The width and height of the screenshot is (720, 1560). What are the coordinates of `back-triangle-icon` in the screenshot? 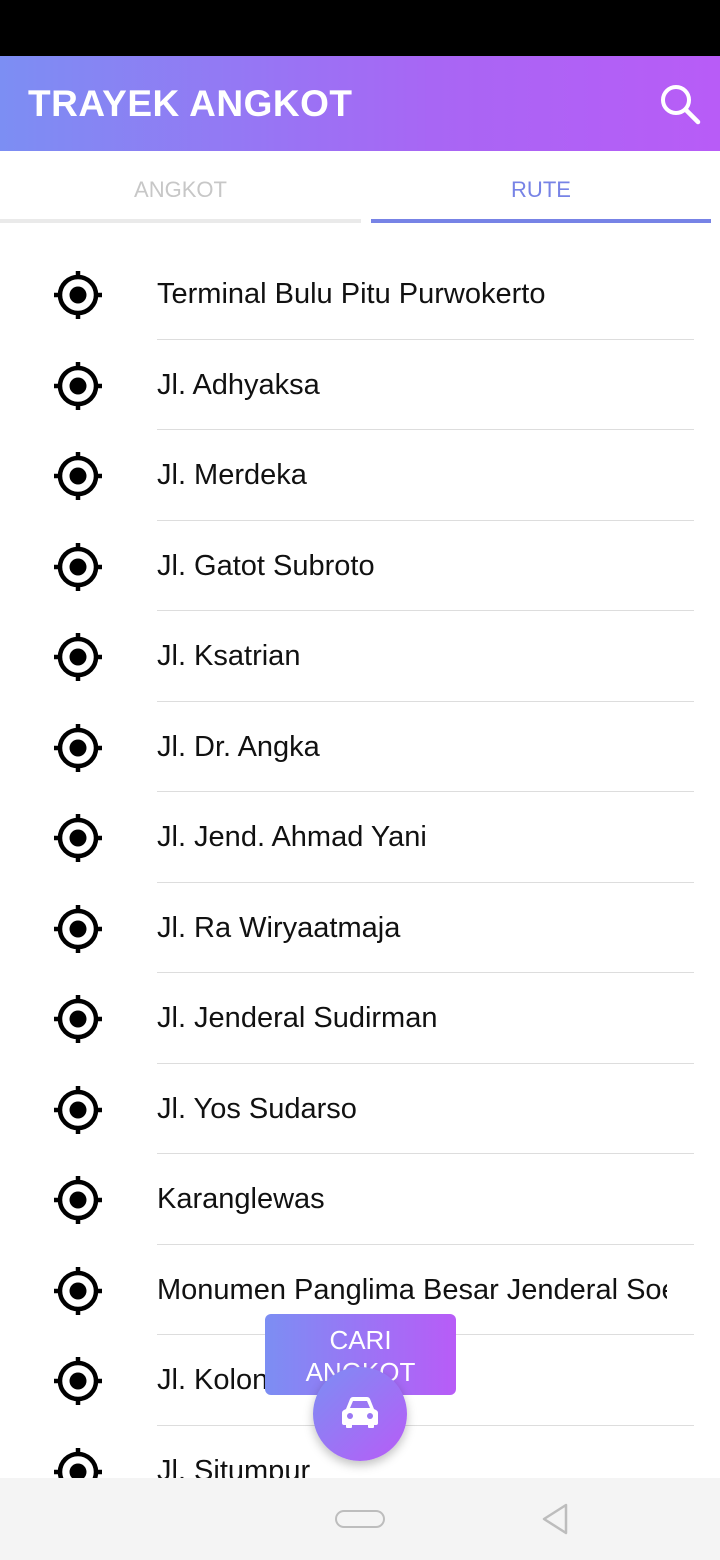 It's located at (555, 1519).